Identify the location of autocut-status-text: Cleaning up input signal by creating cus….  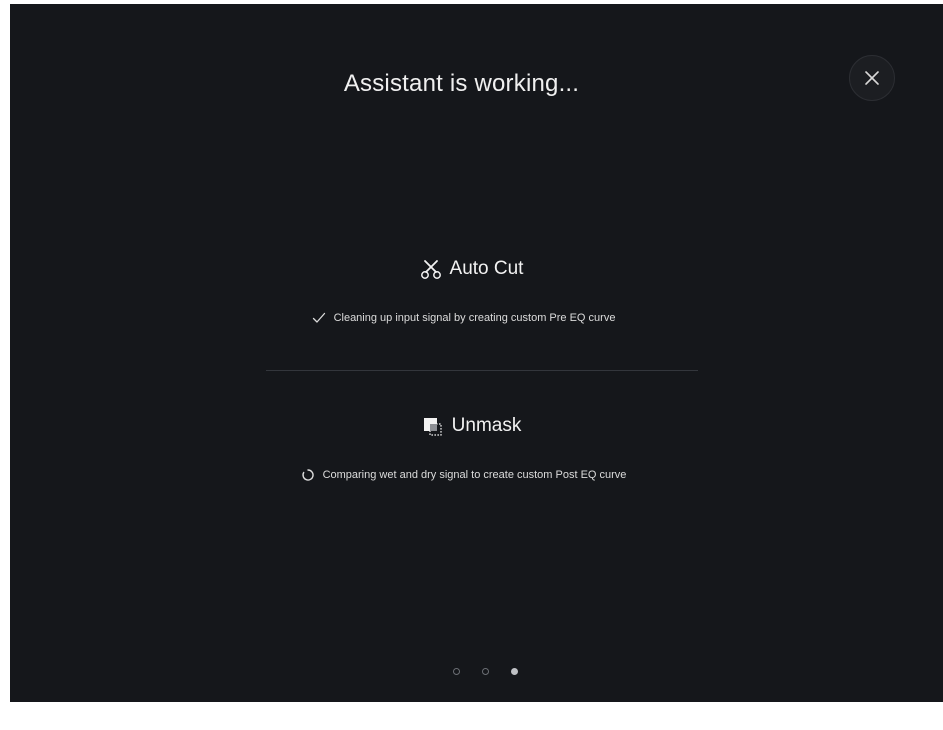
(474, 318).